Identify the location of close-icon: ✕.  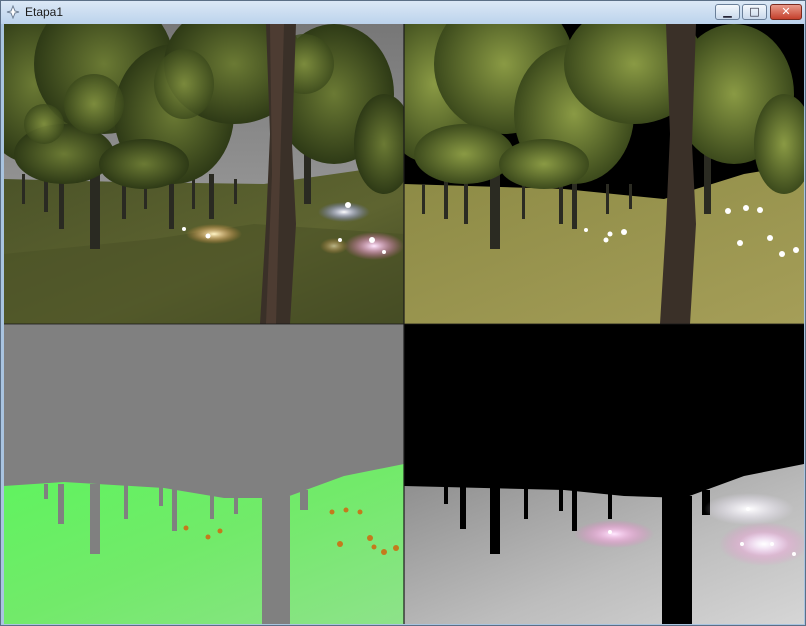
(786, 11).